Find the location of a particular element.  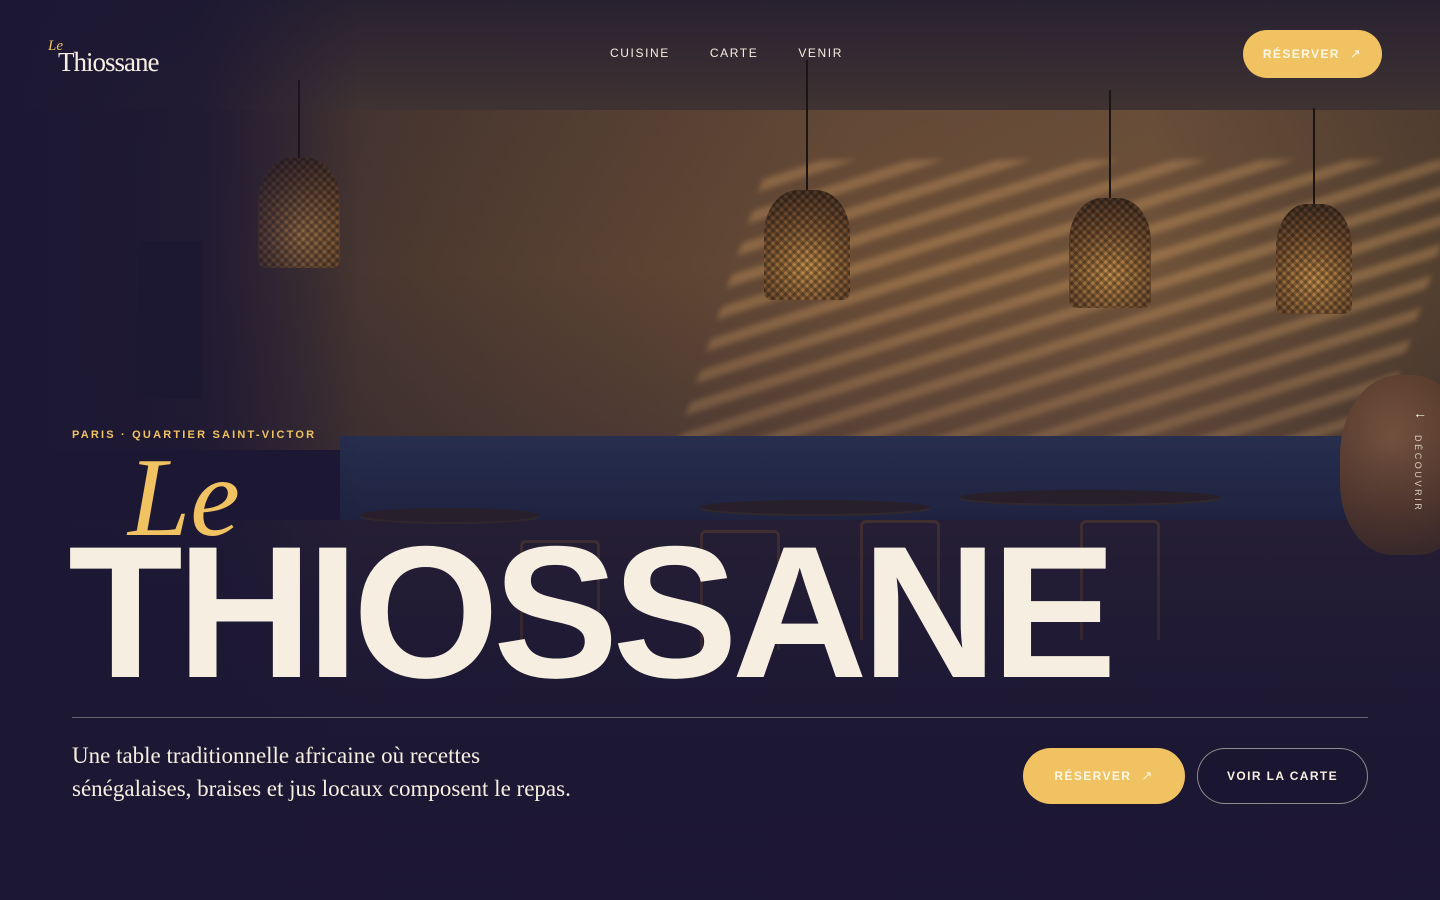

hero-reserve-button: RÉSERVER ↗ is located at coordinates (1104, 776).